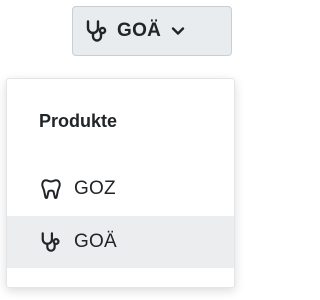 Image resolution: width=320 pixels, height=300 pixels. What do you see at coordinates (178, 31) in the screenshot?
I see `chevron-down-icon` at bounding box center [178, 31].